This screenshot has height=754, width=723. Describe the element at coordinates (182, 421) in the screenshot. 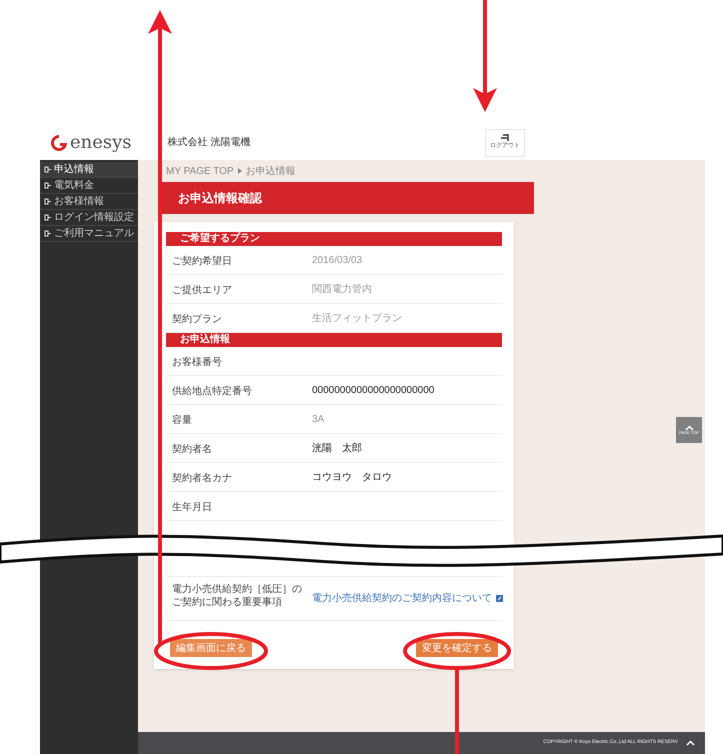

I see `field-label: 容量` at that location.